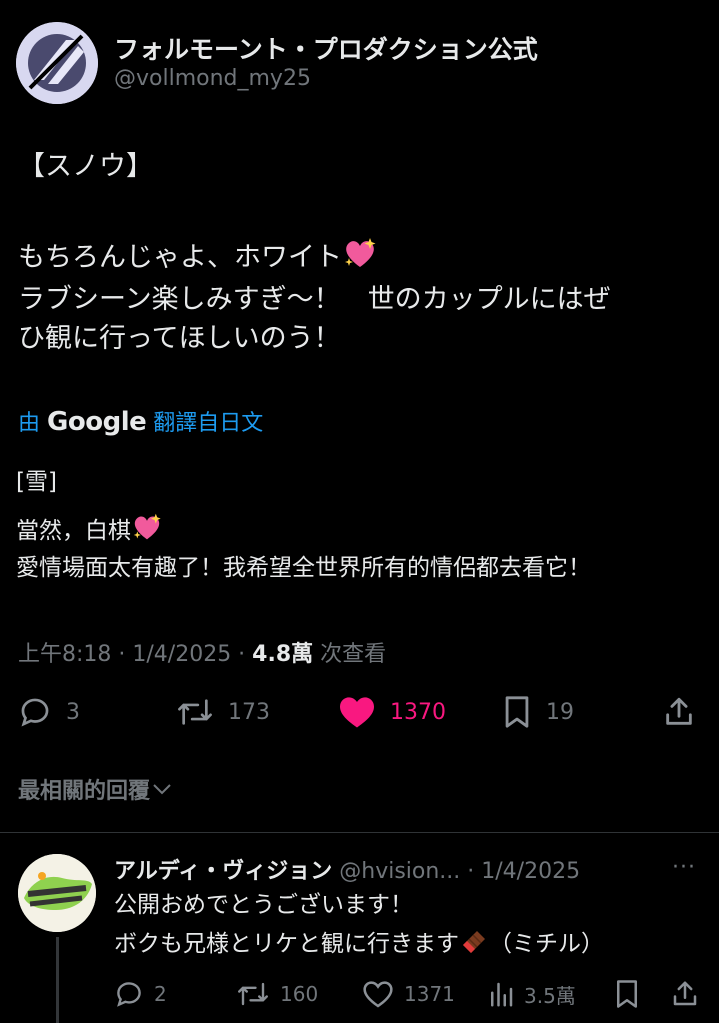  Describe the element at coordinates (303, 568) in the screenshot. I see `translated-text-line: 愛情場面太有趣了！我希望全世界所有的情侶都去看它！` at that location.